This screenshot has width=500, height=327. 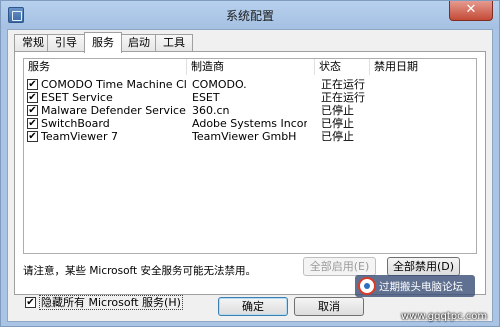 I want to click on service-manufacturer: TeamViewer GmbH, so click(x=244, y=136).